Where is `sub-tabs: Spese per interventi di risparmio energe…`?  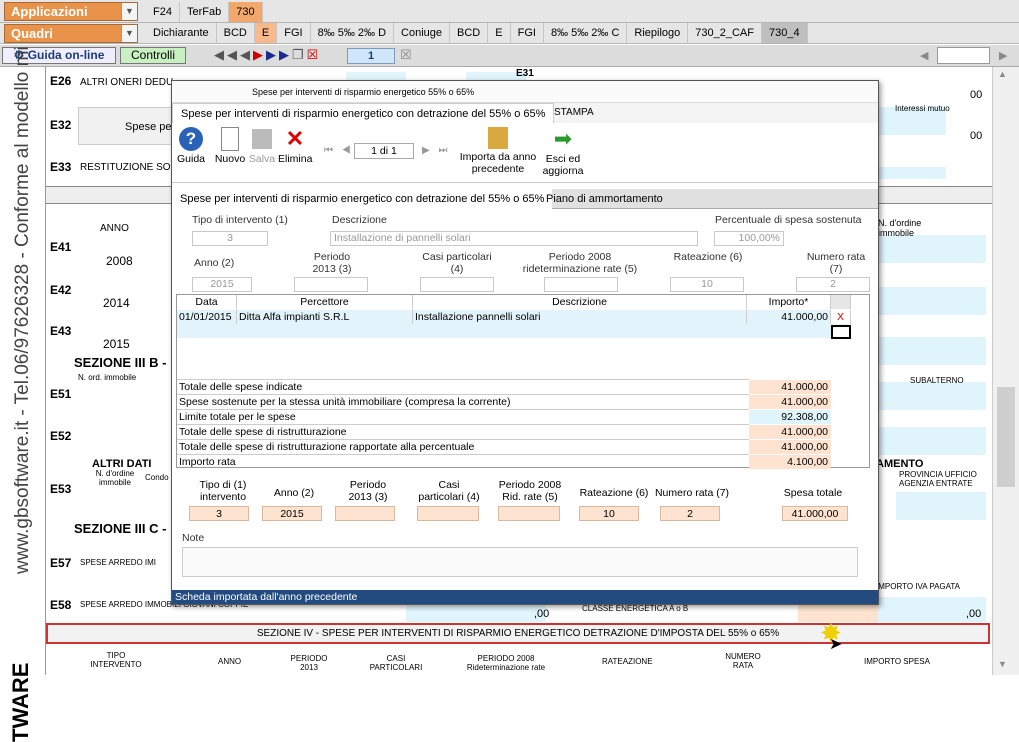
sub-tabs: Spese per interventi di risparmio energe… is located at coordinates (525, 199).